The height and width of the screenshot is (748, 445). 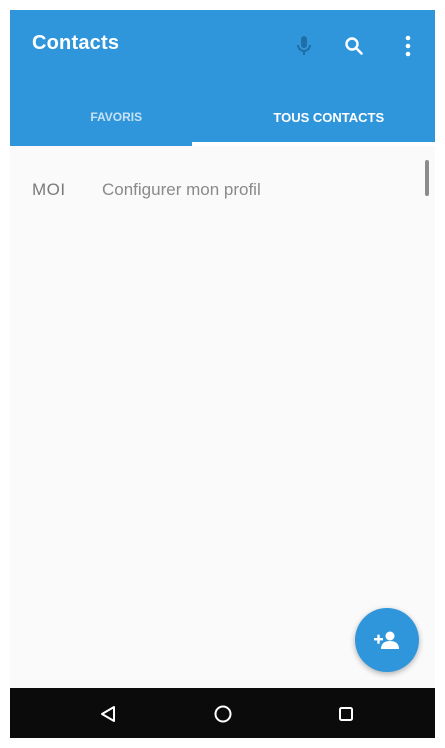 What do you see at coordinates (181, 189) in the screenshot?
I see `setup-profile-text: Configurer mon profil` at bounding box center [181, 189].